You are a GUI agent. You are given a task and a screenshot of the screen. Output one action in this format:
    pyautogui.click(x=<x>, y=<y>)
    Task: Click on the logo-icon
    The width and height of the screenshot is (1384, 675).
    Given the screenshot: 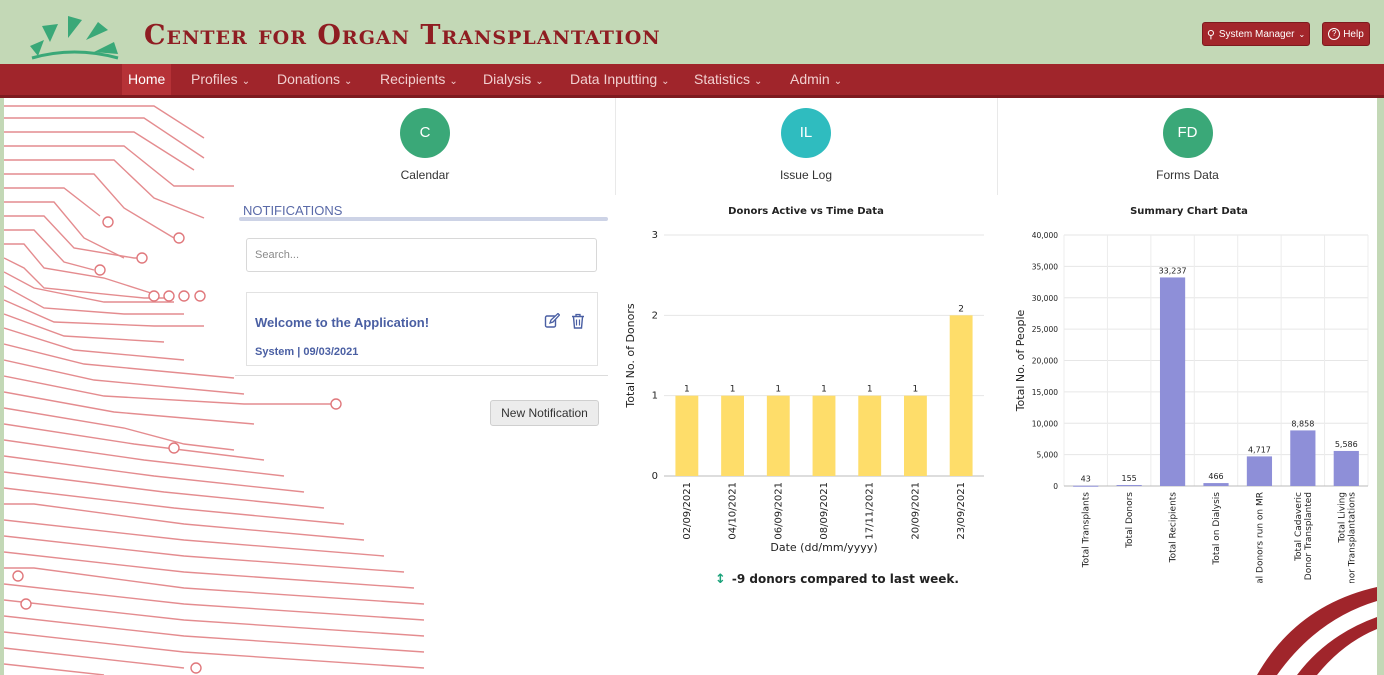 What is the action you would take?
    pyautogui.click(x=74, y=38)
    